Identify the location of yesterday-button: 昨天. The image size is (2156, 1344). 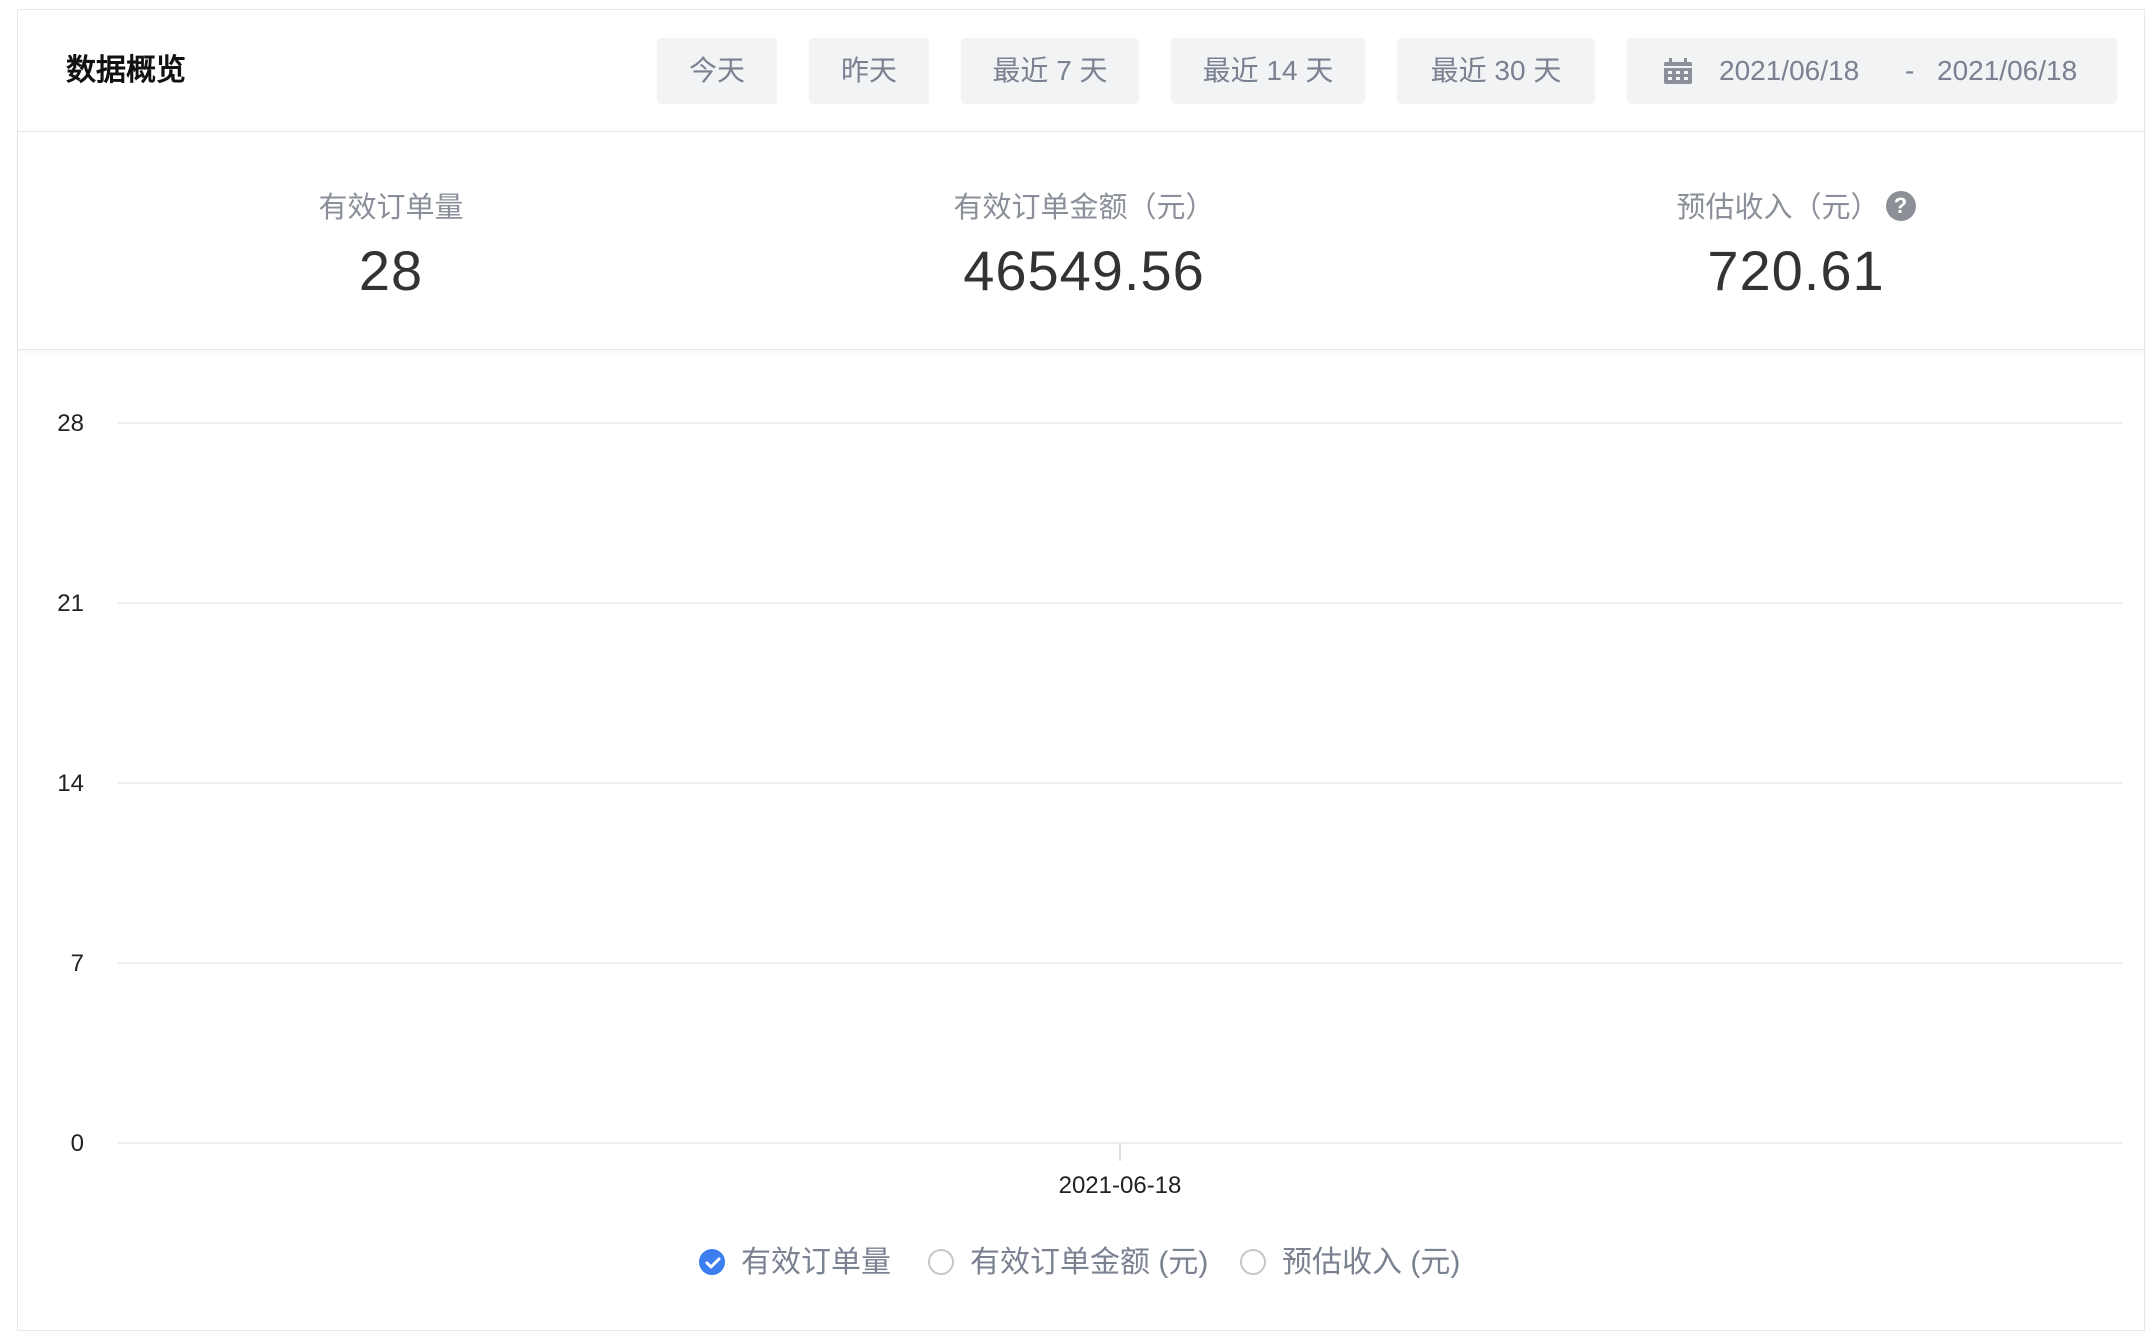
(869, 71).